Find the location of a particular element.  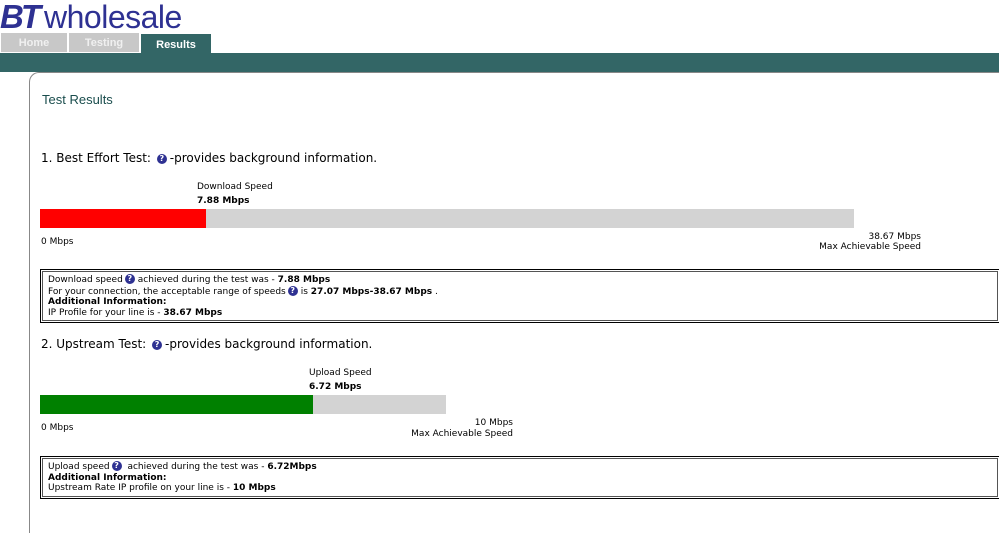

download-info-speed: 7.88 Mbps is located at coordinates (304, 280).